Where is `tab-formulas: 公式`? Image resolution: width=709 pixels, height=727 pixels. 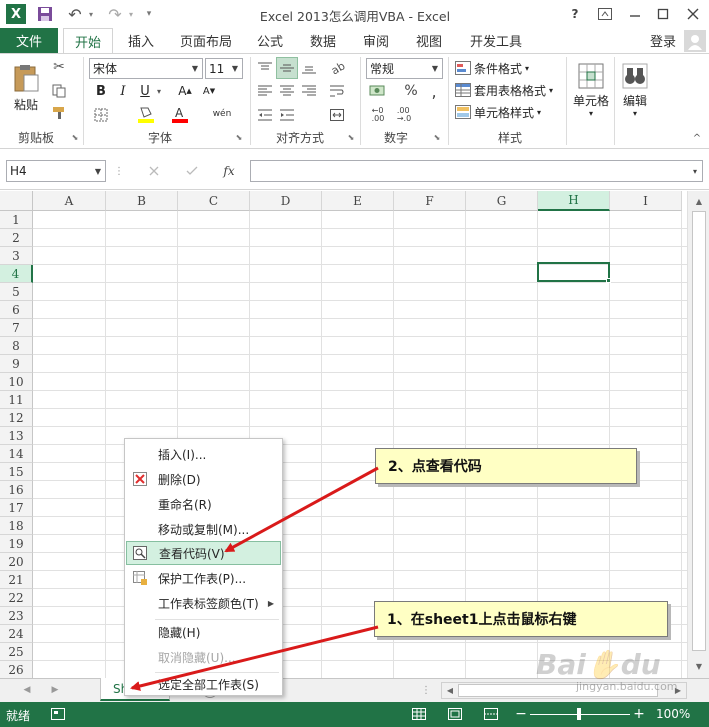 tab-formulas: 公式 is located at coordinates (270, 40).